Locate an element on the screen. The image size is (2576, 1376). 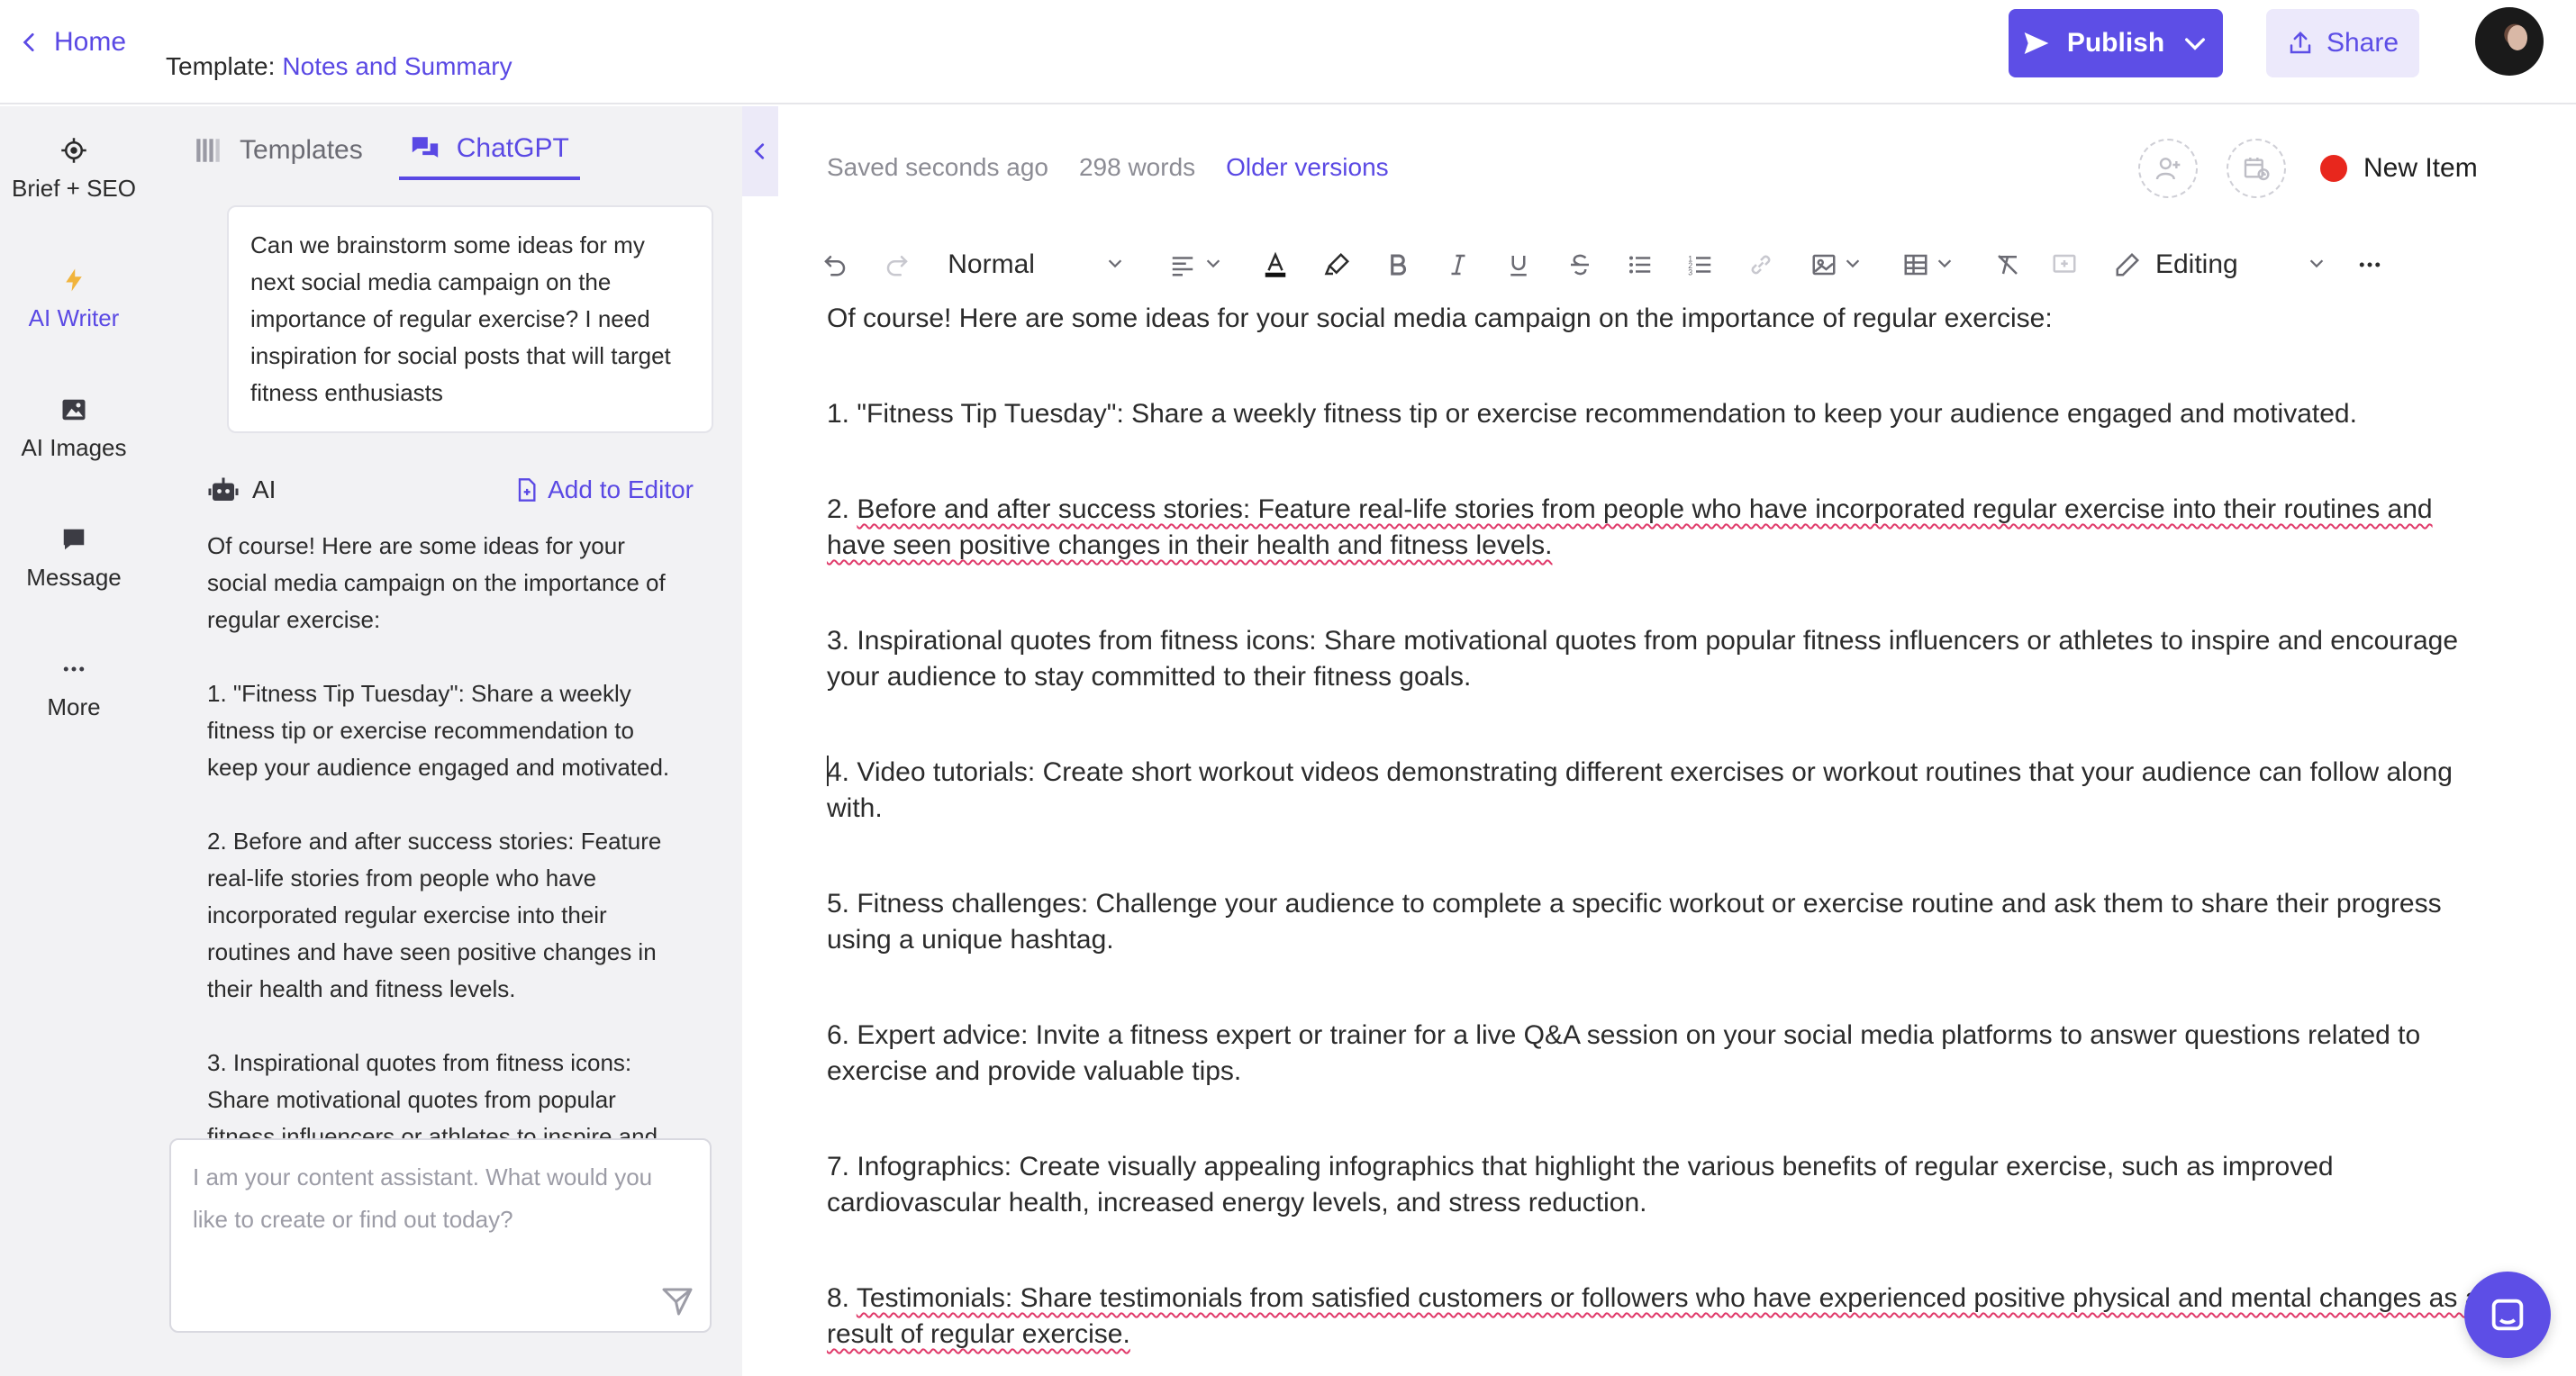
upload-icon is located at coordinates (2300, 42).